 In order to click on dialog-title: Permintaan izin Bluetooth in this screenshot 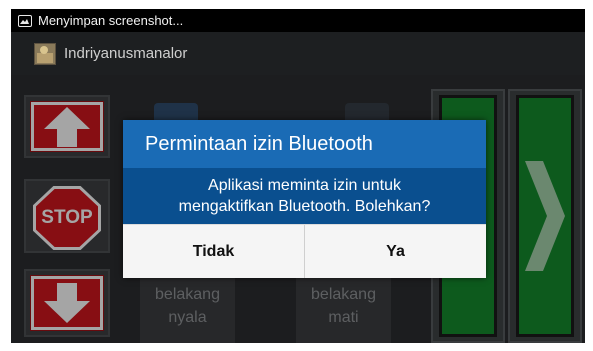, I will do `click(304, 144)`.